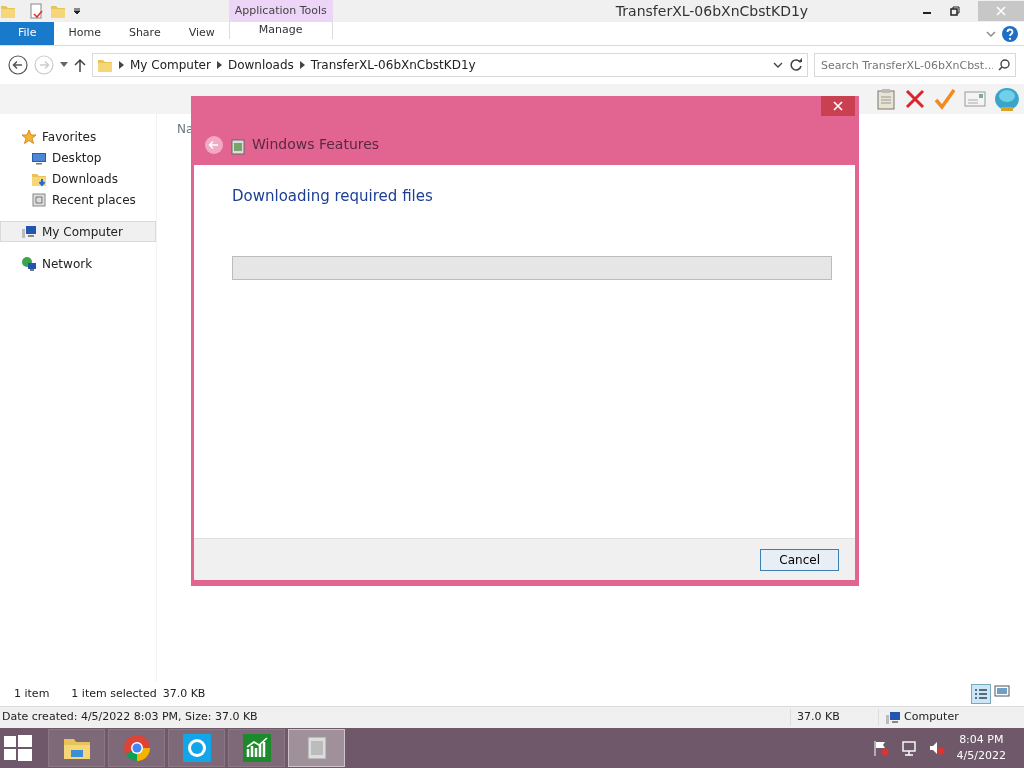 The image size is (1024, 768). I want to click on window-title: TransferXL-06bXnCbstKD1y, so click(712, 10).